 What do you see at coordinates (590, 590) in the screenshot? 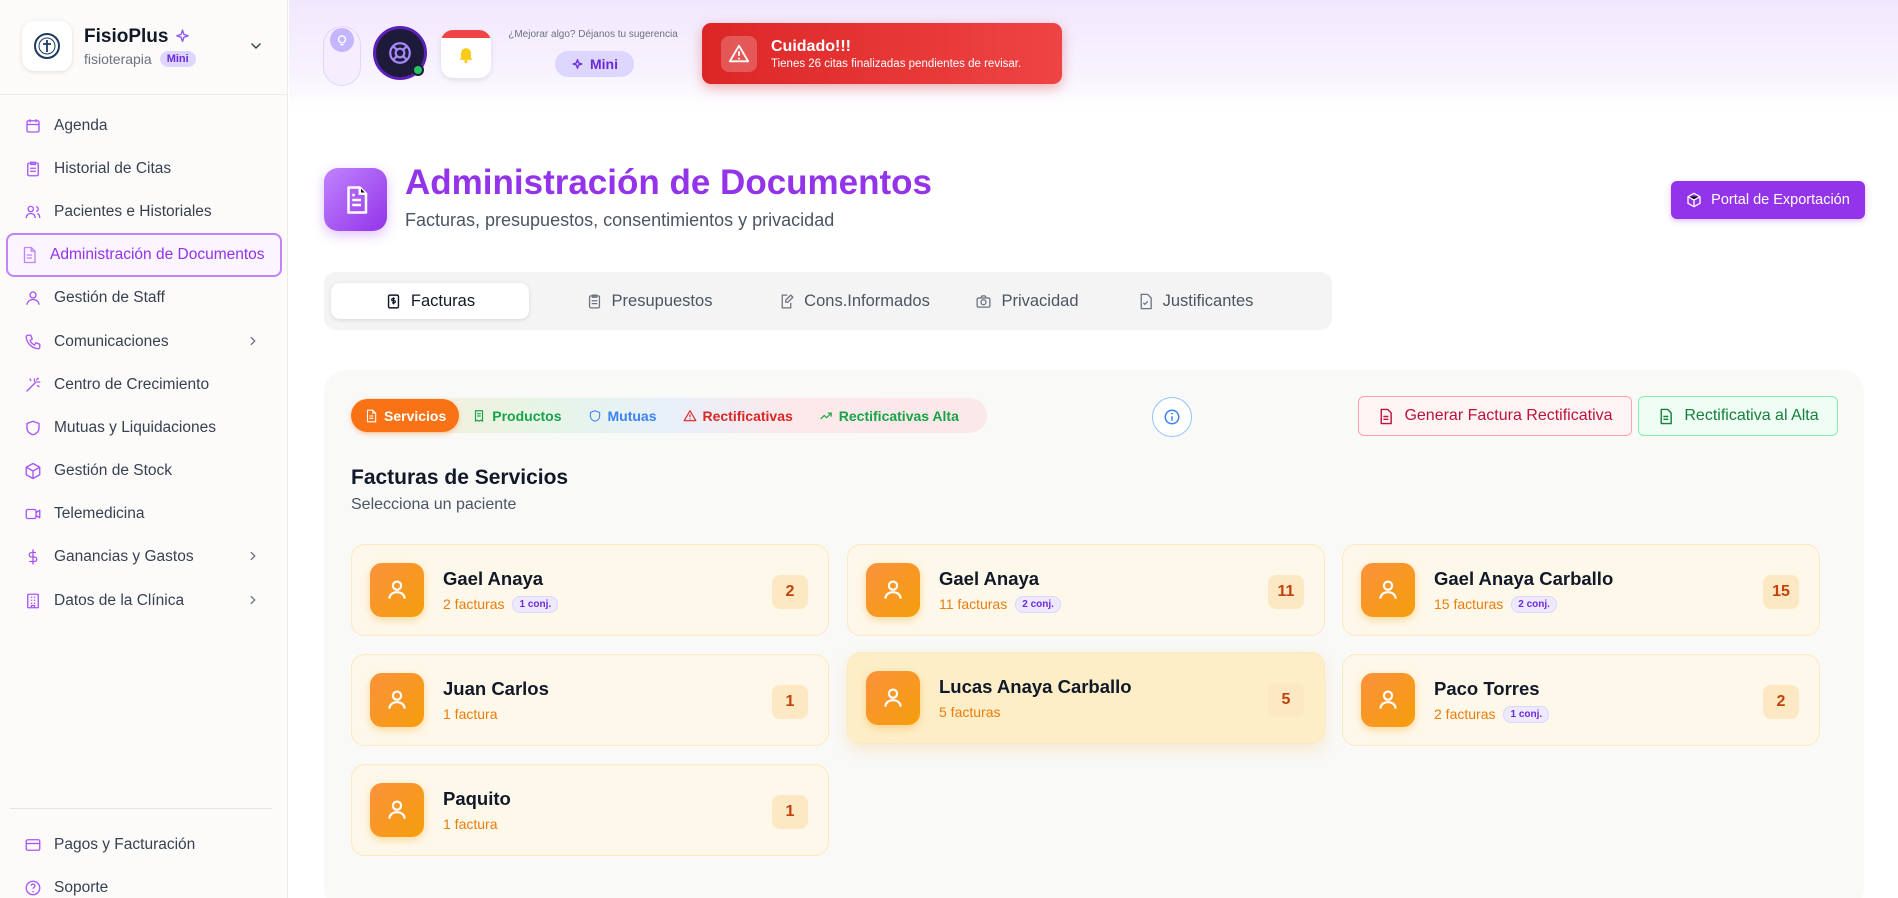
I see `patient-card: Gael Anaya 2 facturas 1 conj. 2` at bounding box center [590, 590].